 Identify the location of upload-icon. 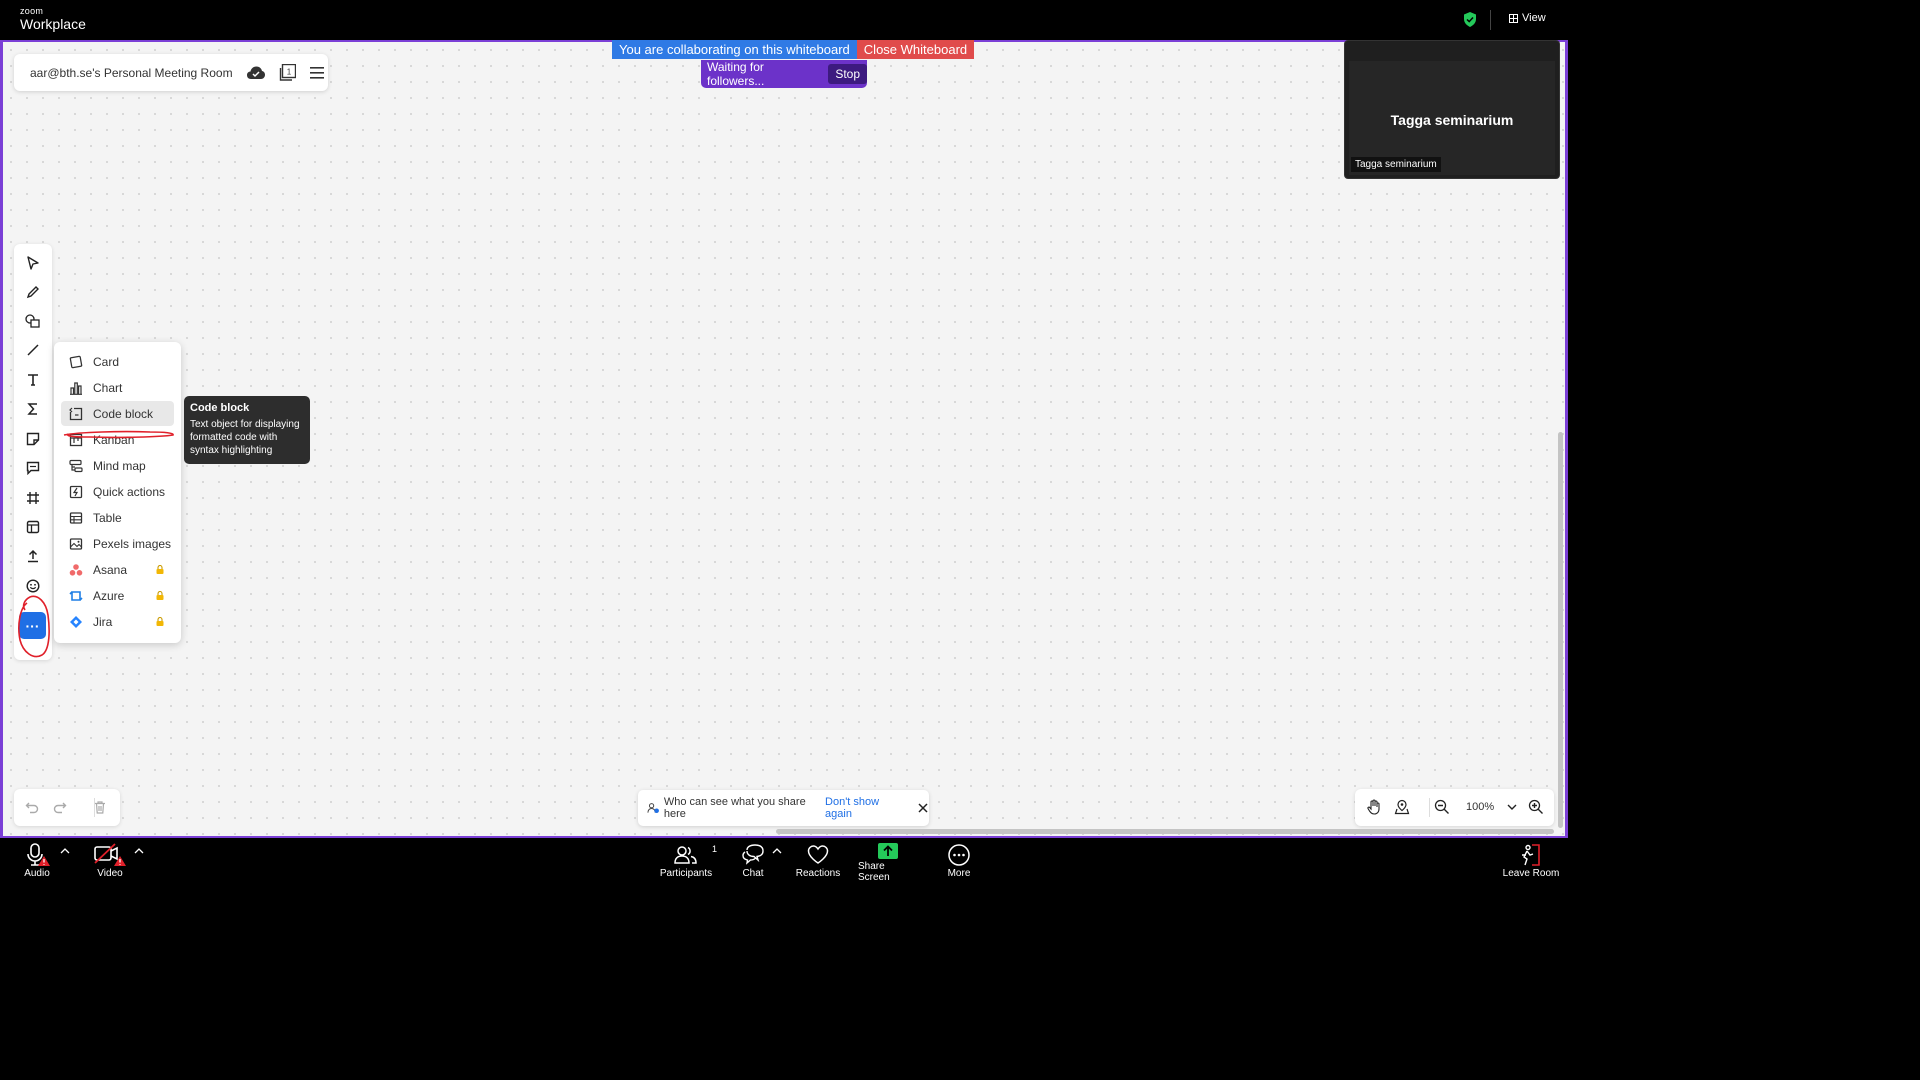
(33, 556).